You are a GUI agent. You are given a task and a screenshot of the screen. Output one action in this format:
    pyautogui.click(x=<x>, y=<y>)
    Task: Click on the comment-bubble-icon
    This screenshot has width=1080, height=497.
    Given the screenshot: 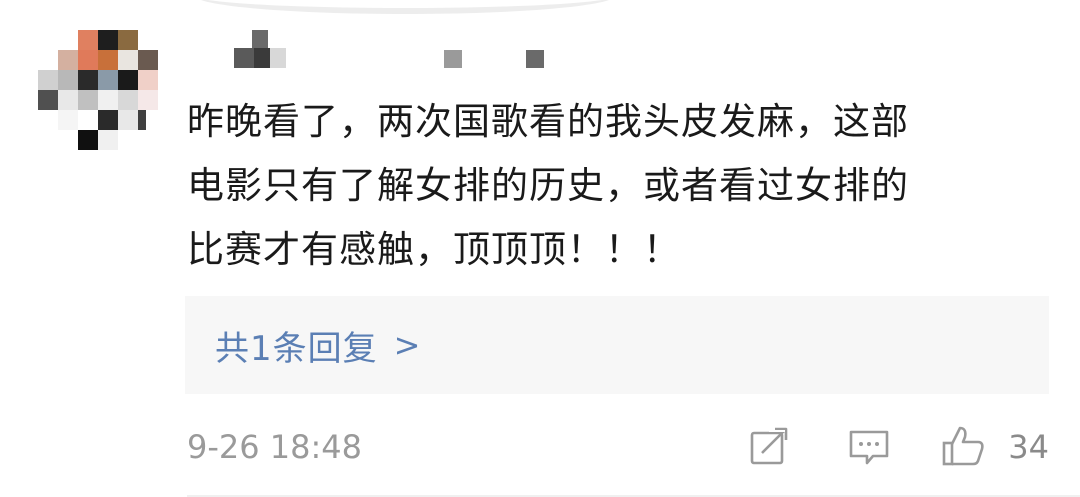 What is the action you would take?
    pyautogui.click(x=869, y=446)
    